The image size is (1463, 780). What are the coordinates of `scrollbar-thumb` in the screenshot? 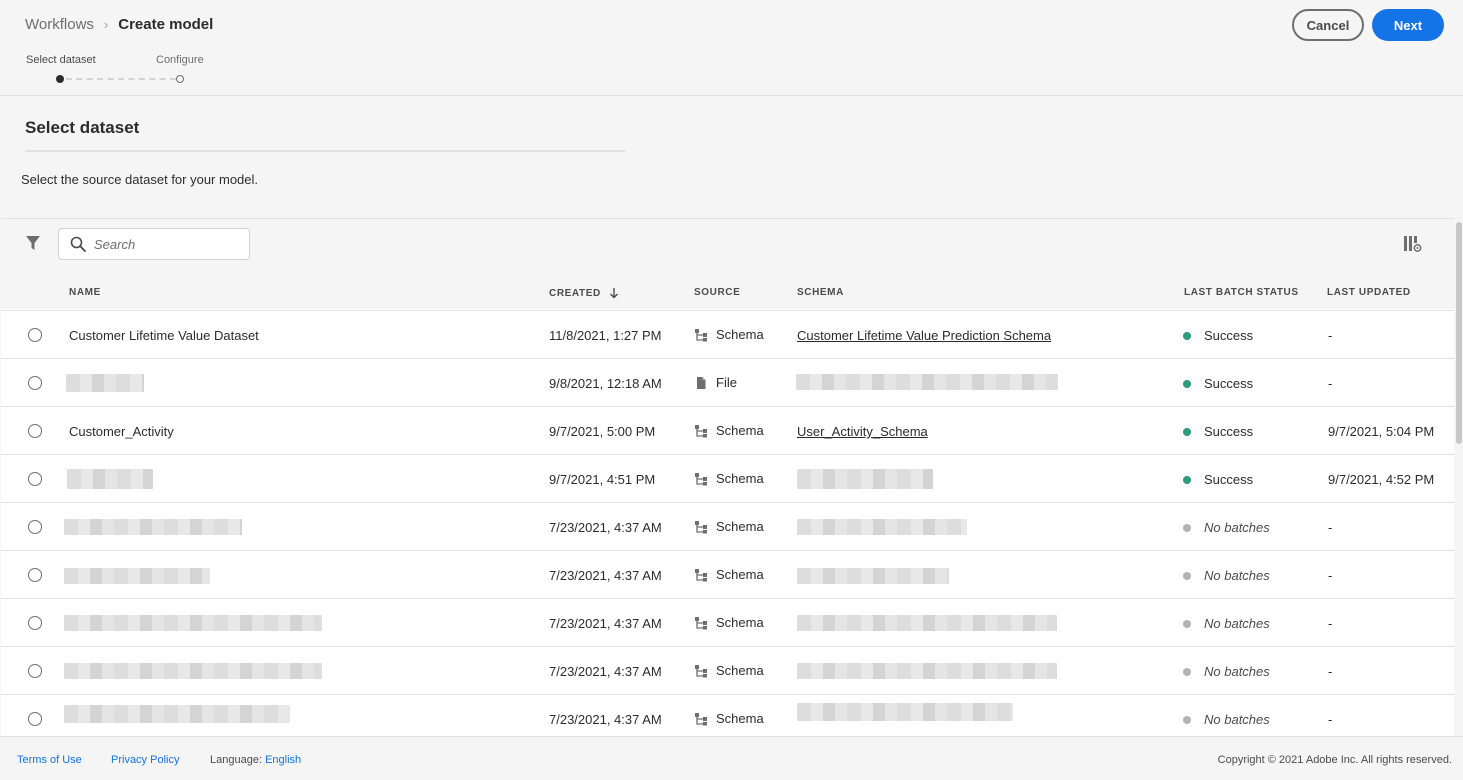 It's located at (1459, 333).